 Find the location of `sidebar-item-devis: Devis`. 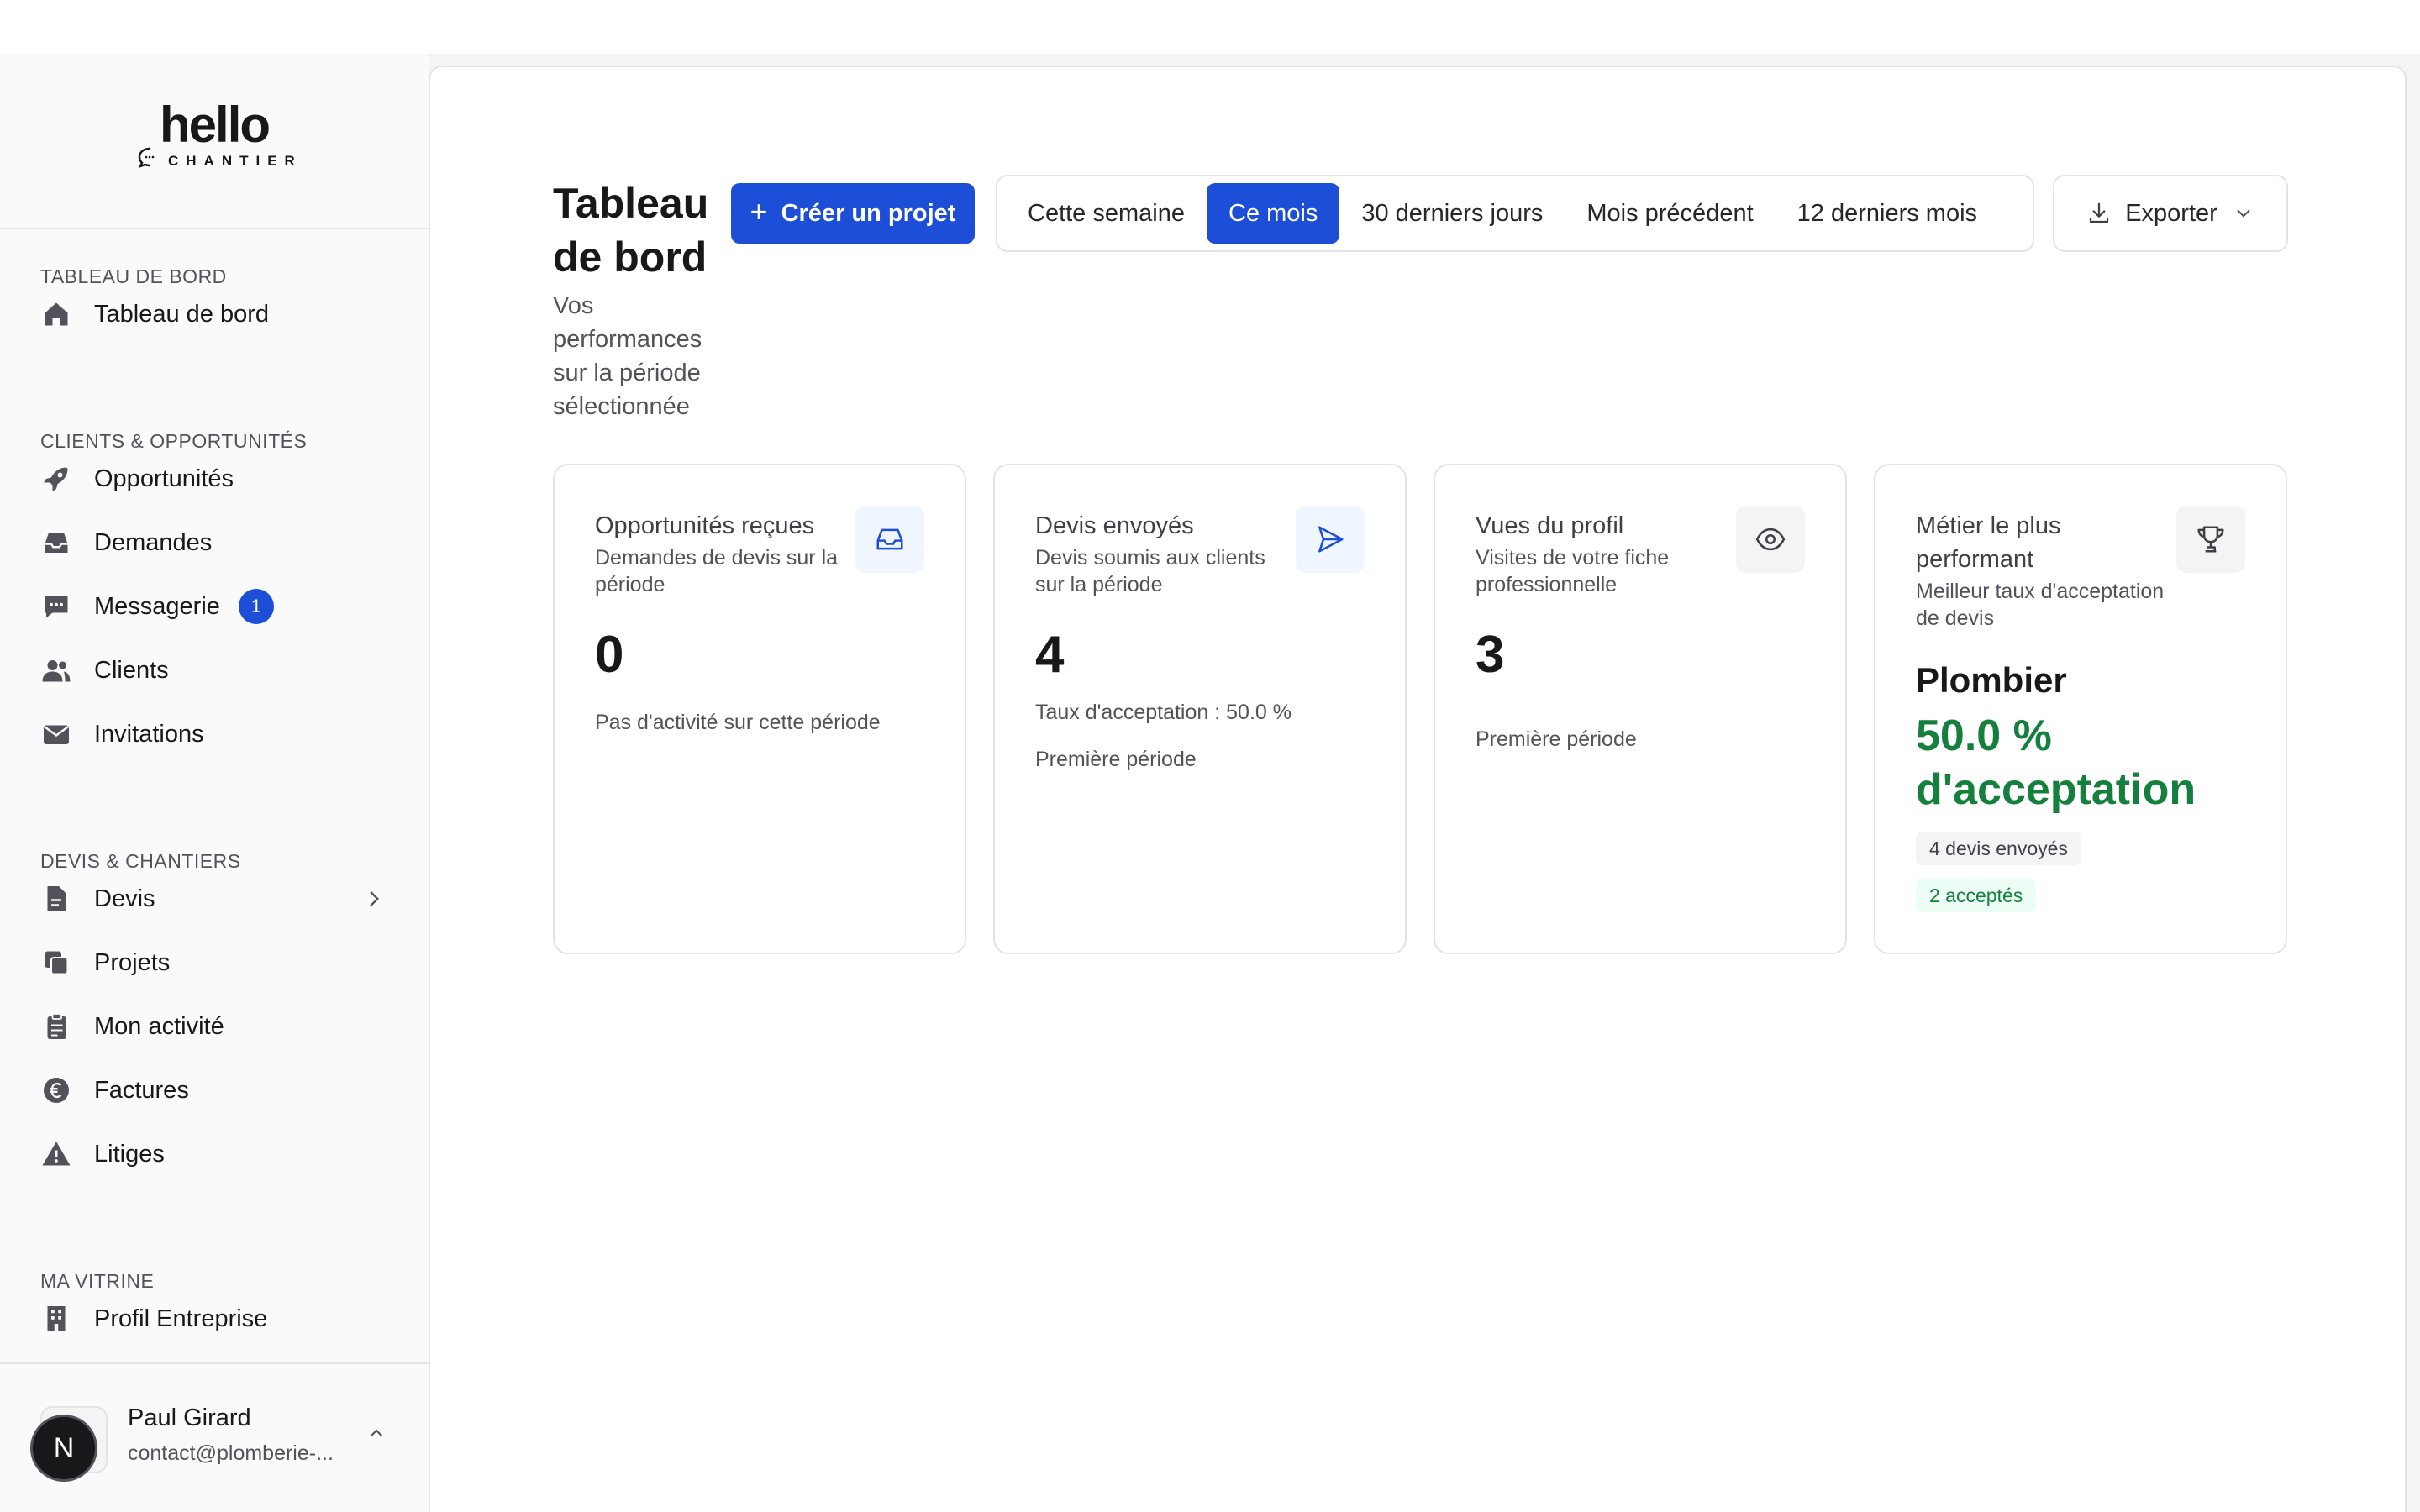

sidebar-item-devis: Devis is located at coordinates (217, 899).